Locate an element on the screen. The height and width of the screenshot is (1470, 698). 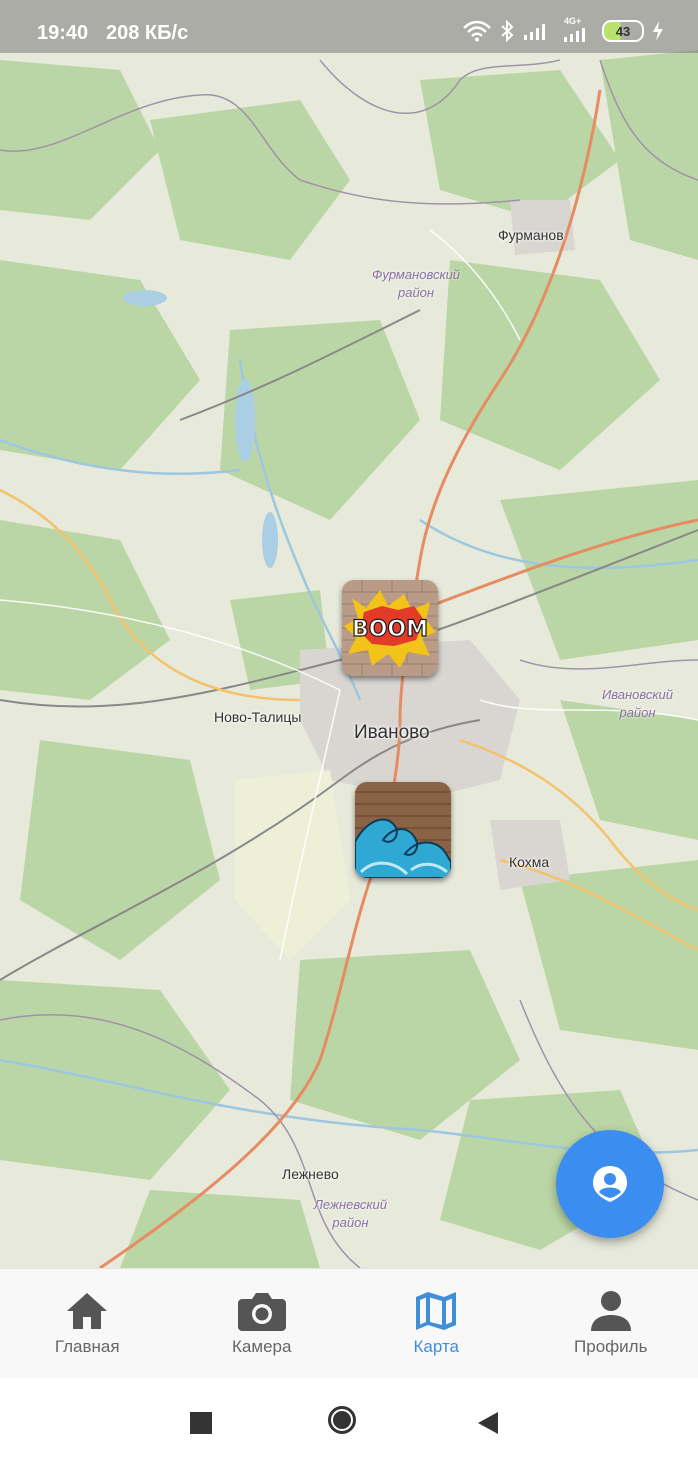
wifi-icon is located at coordinates (477, 31).